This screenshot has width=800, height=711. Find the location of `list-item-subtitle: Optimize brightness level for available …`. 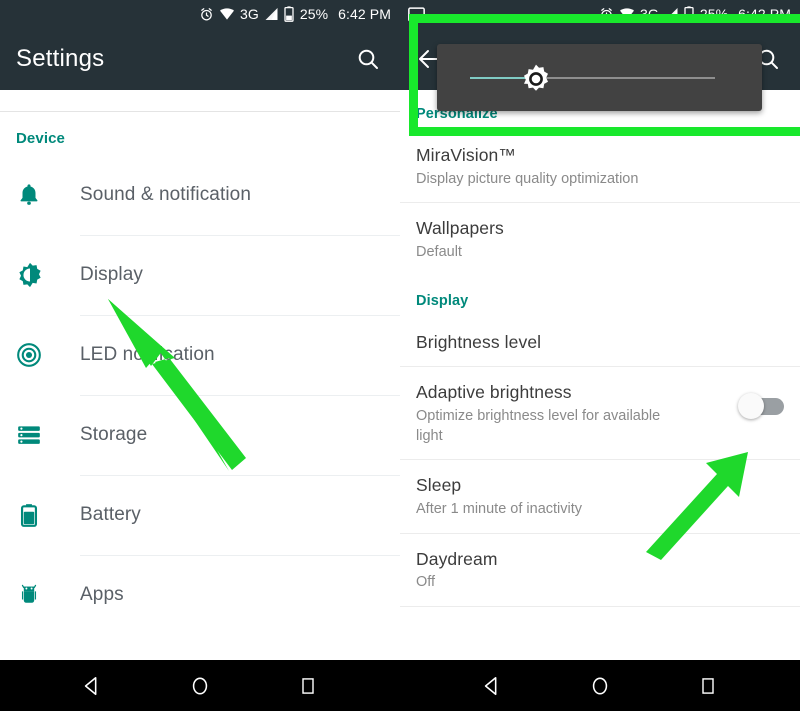

list-item-subtitle: Optimize brightness level for available … is located at coordinates (538, 426).